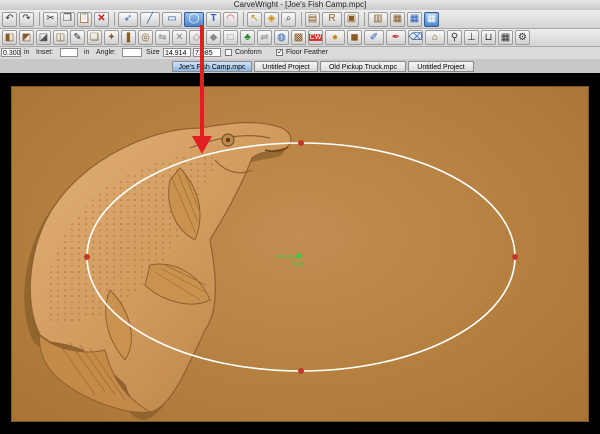 This screenshot has width=600, height=434. Describe the element at coordinates (287, 257) in the screenshot. I see `center-readout-coords: x.xxx y.yyy` at that location.